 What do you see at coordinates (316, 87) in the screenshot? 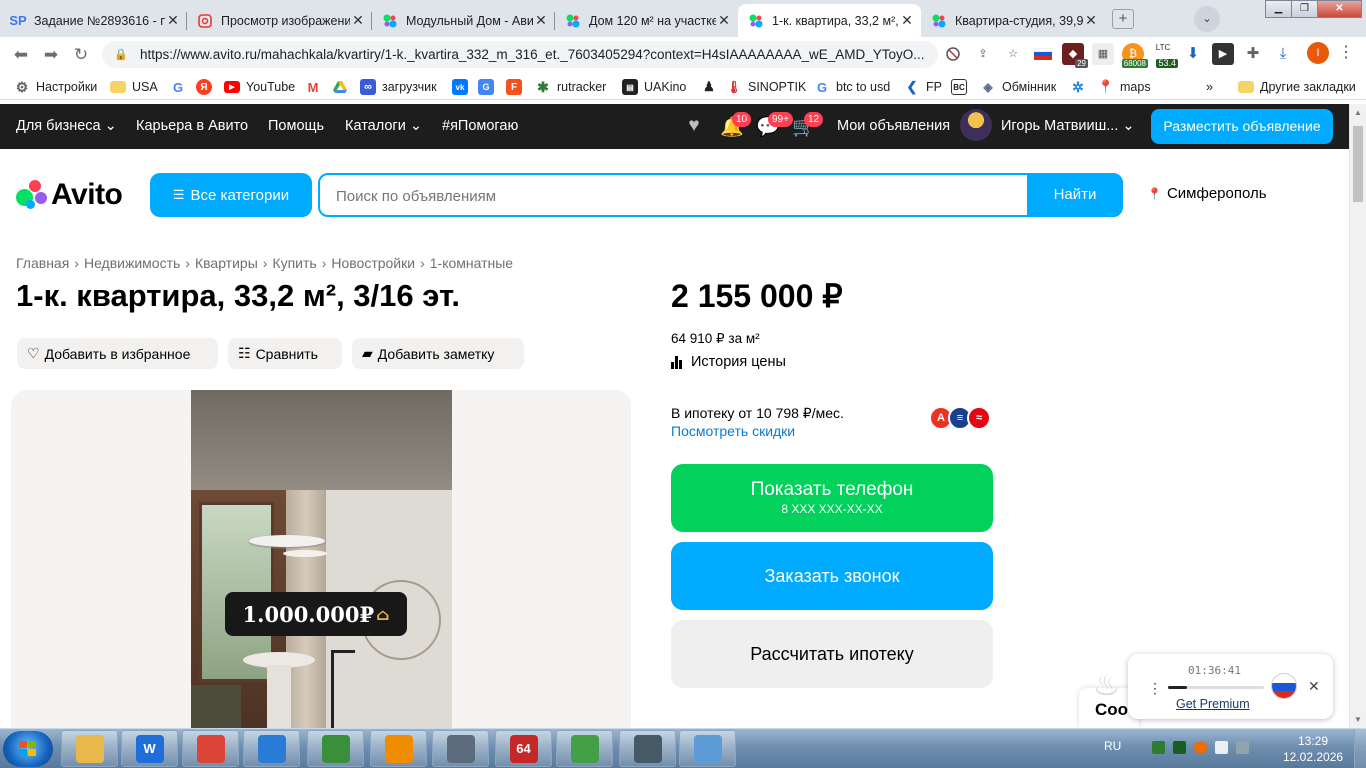
I see `bookmark-gmail: M` at bounding box center [316, 87].